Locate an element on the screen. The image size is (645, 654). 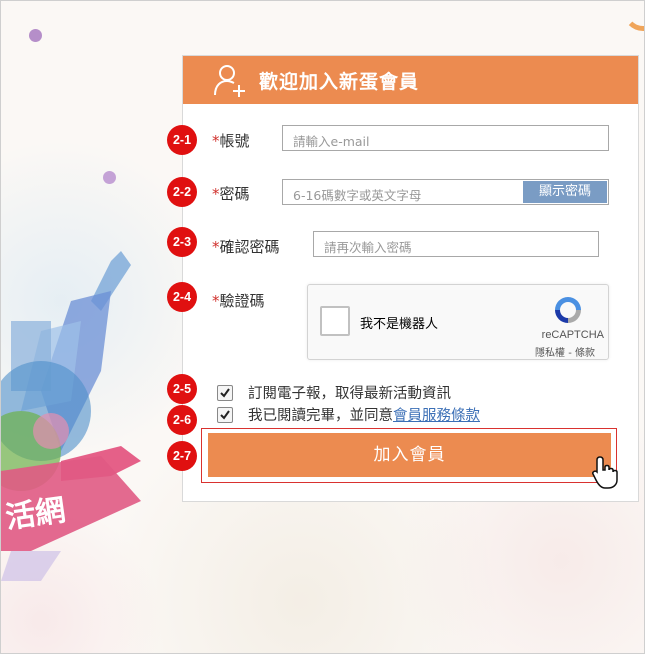
account-label-text: 帳號 is located at coordinates (234, 141).